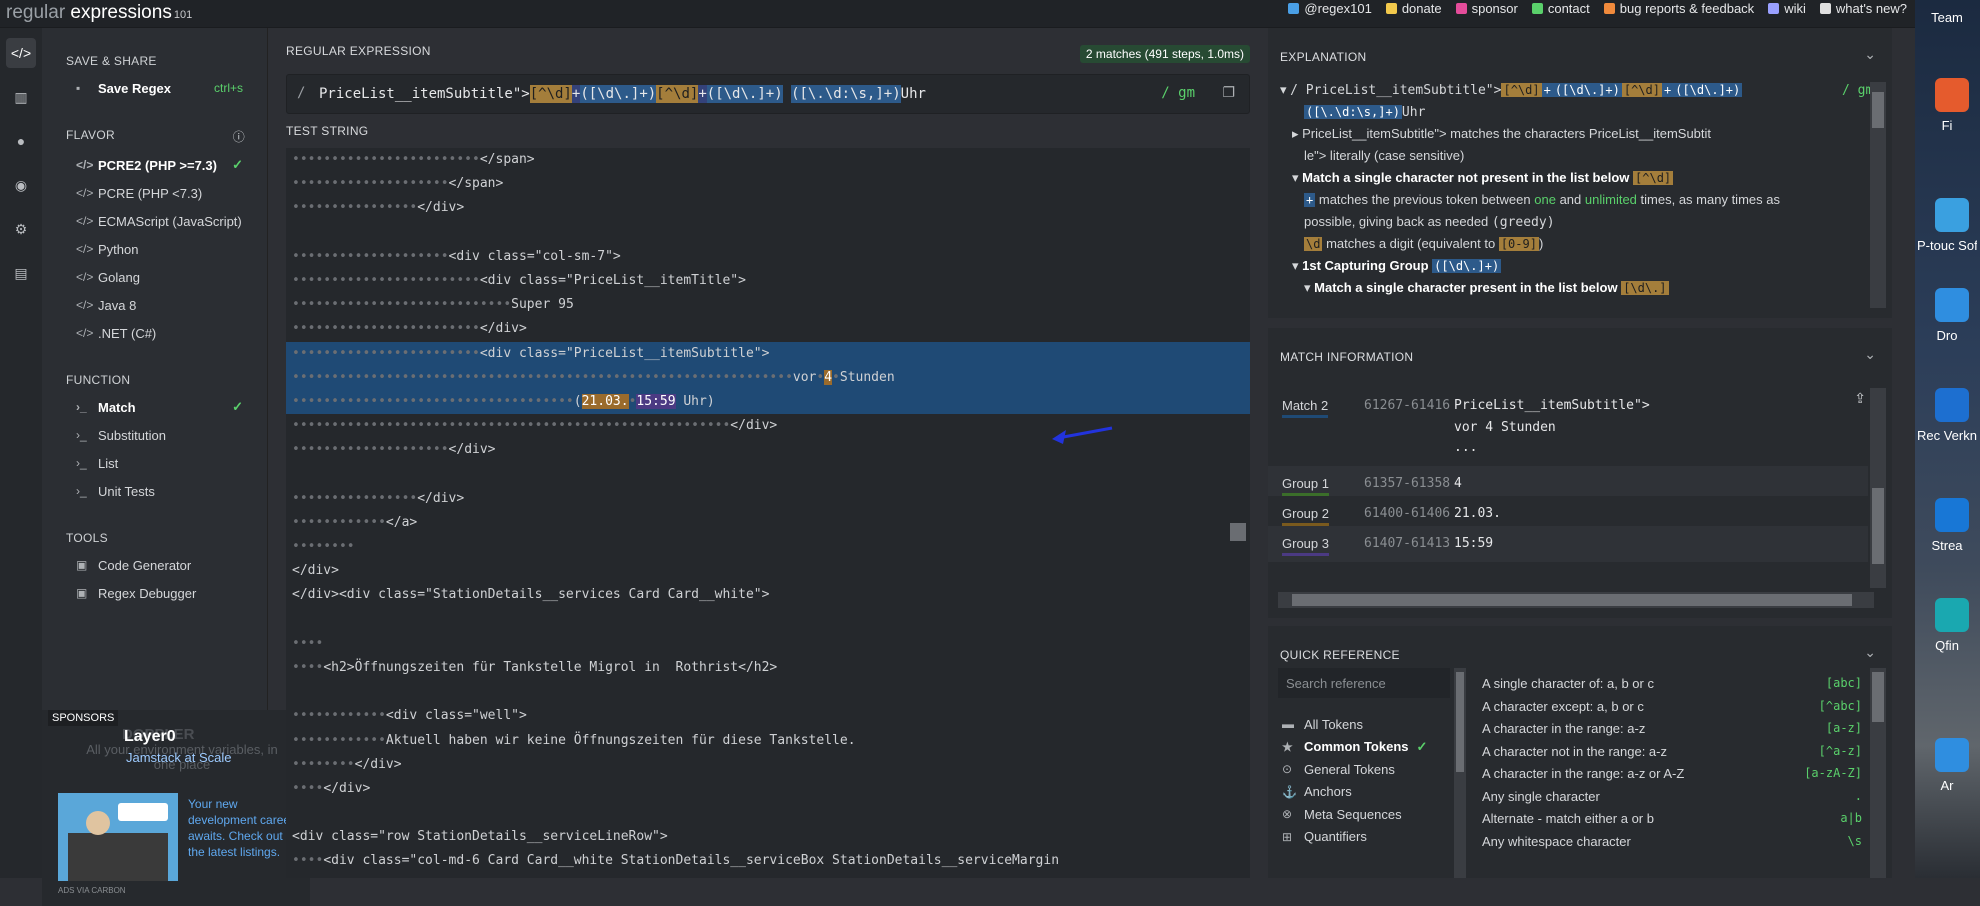 The height and width of the screenshot is (906, 1980). What do you see at coordinates (1460, 773) in the screenshot?
I see `categories-scrollbar` at bounding box center [1460, 773].